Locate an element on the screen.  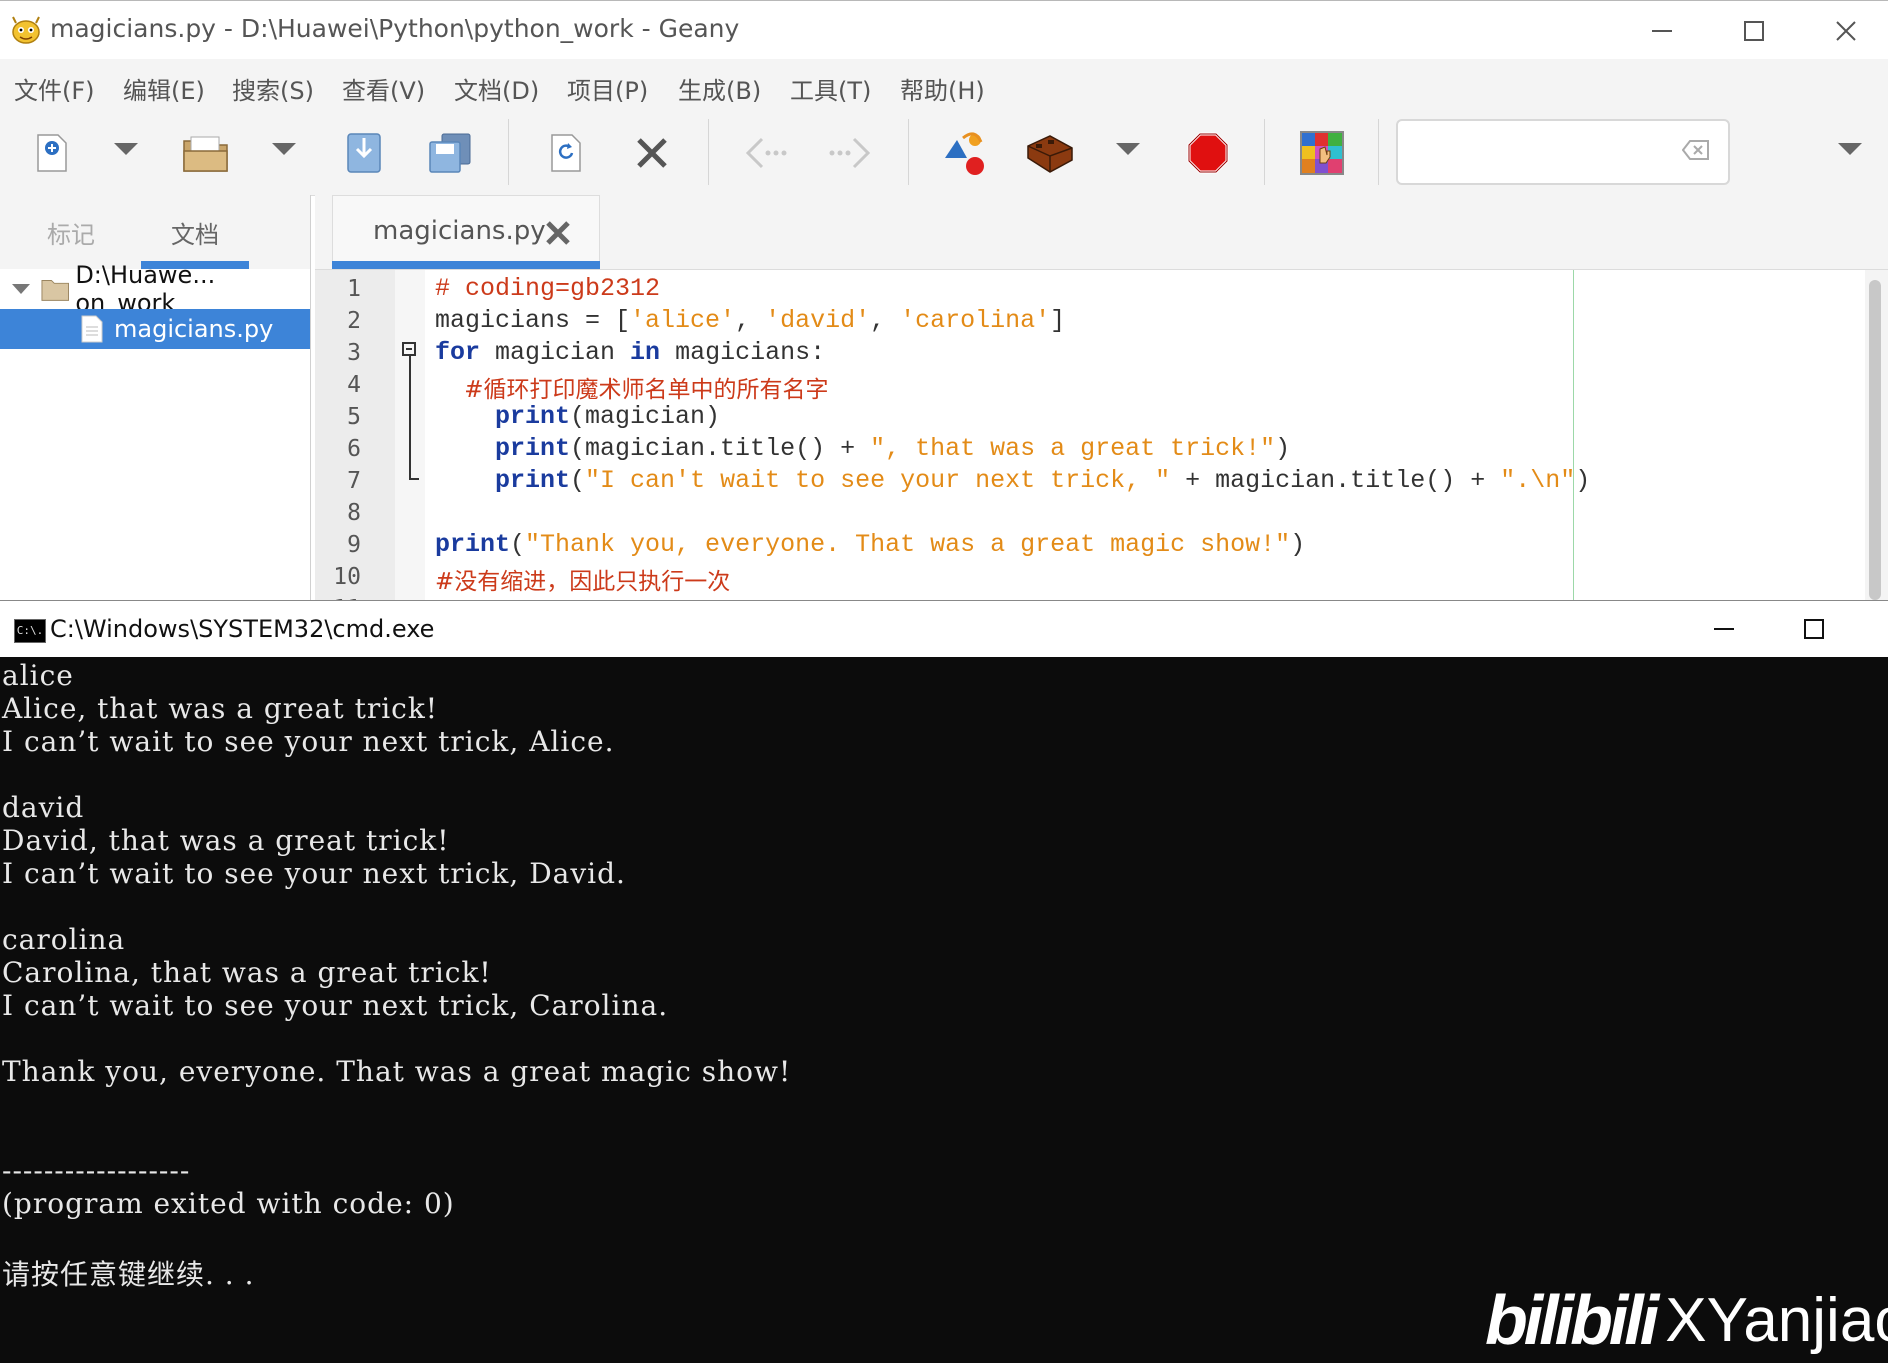
open-file-dropdown is located at coordinates (284, 149).